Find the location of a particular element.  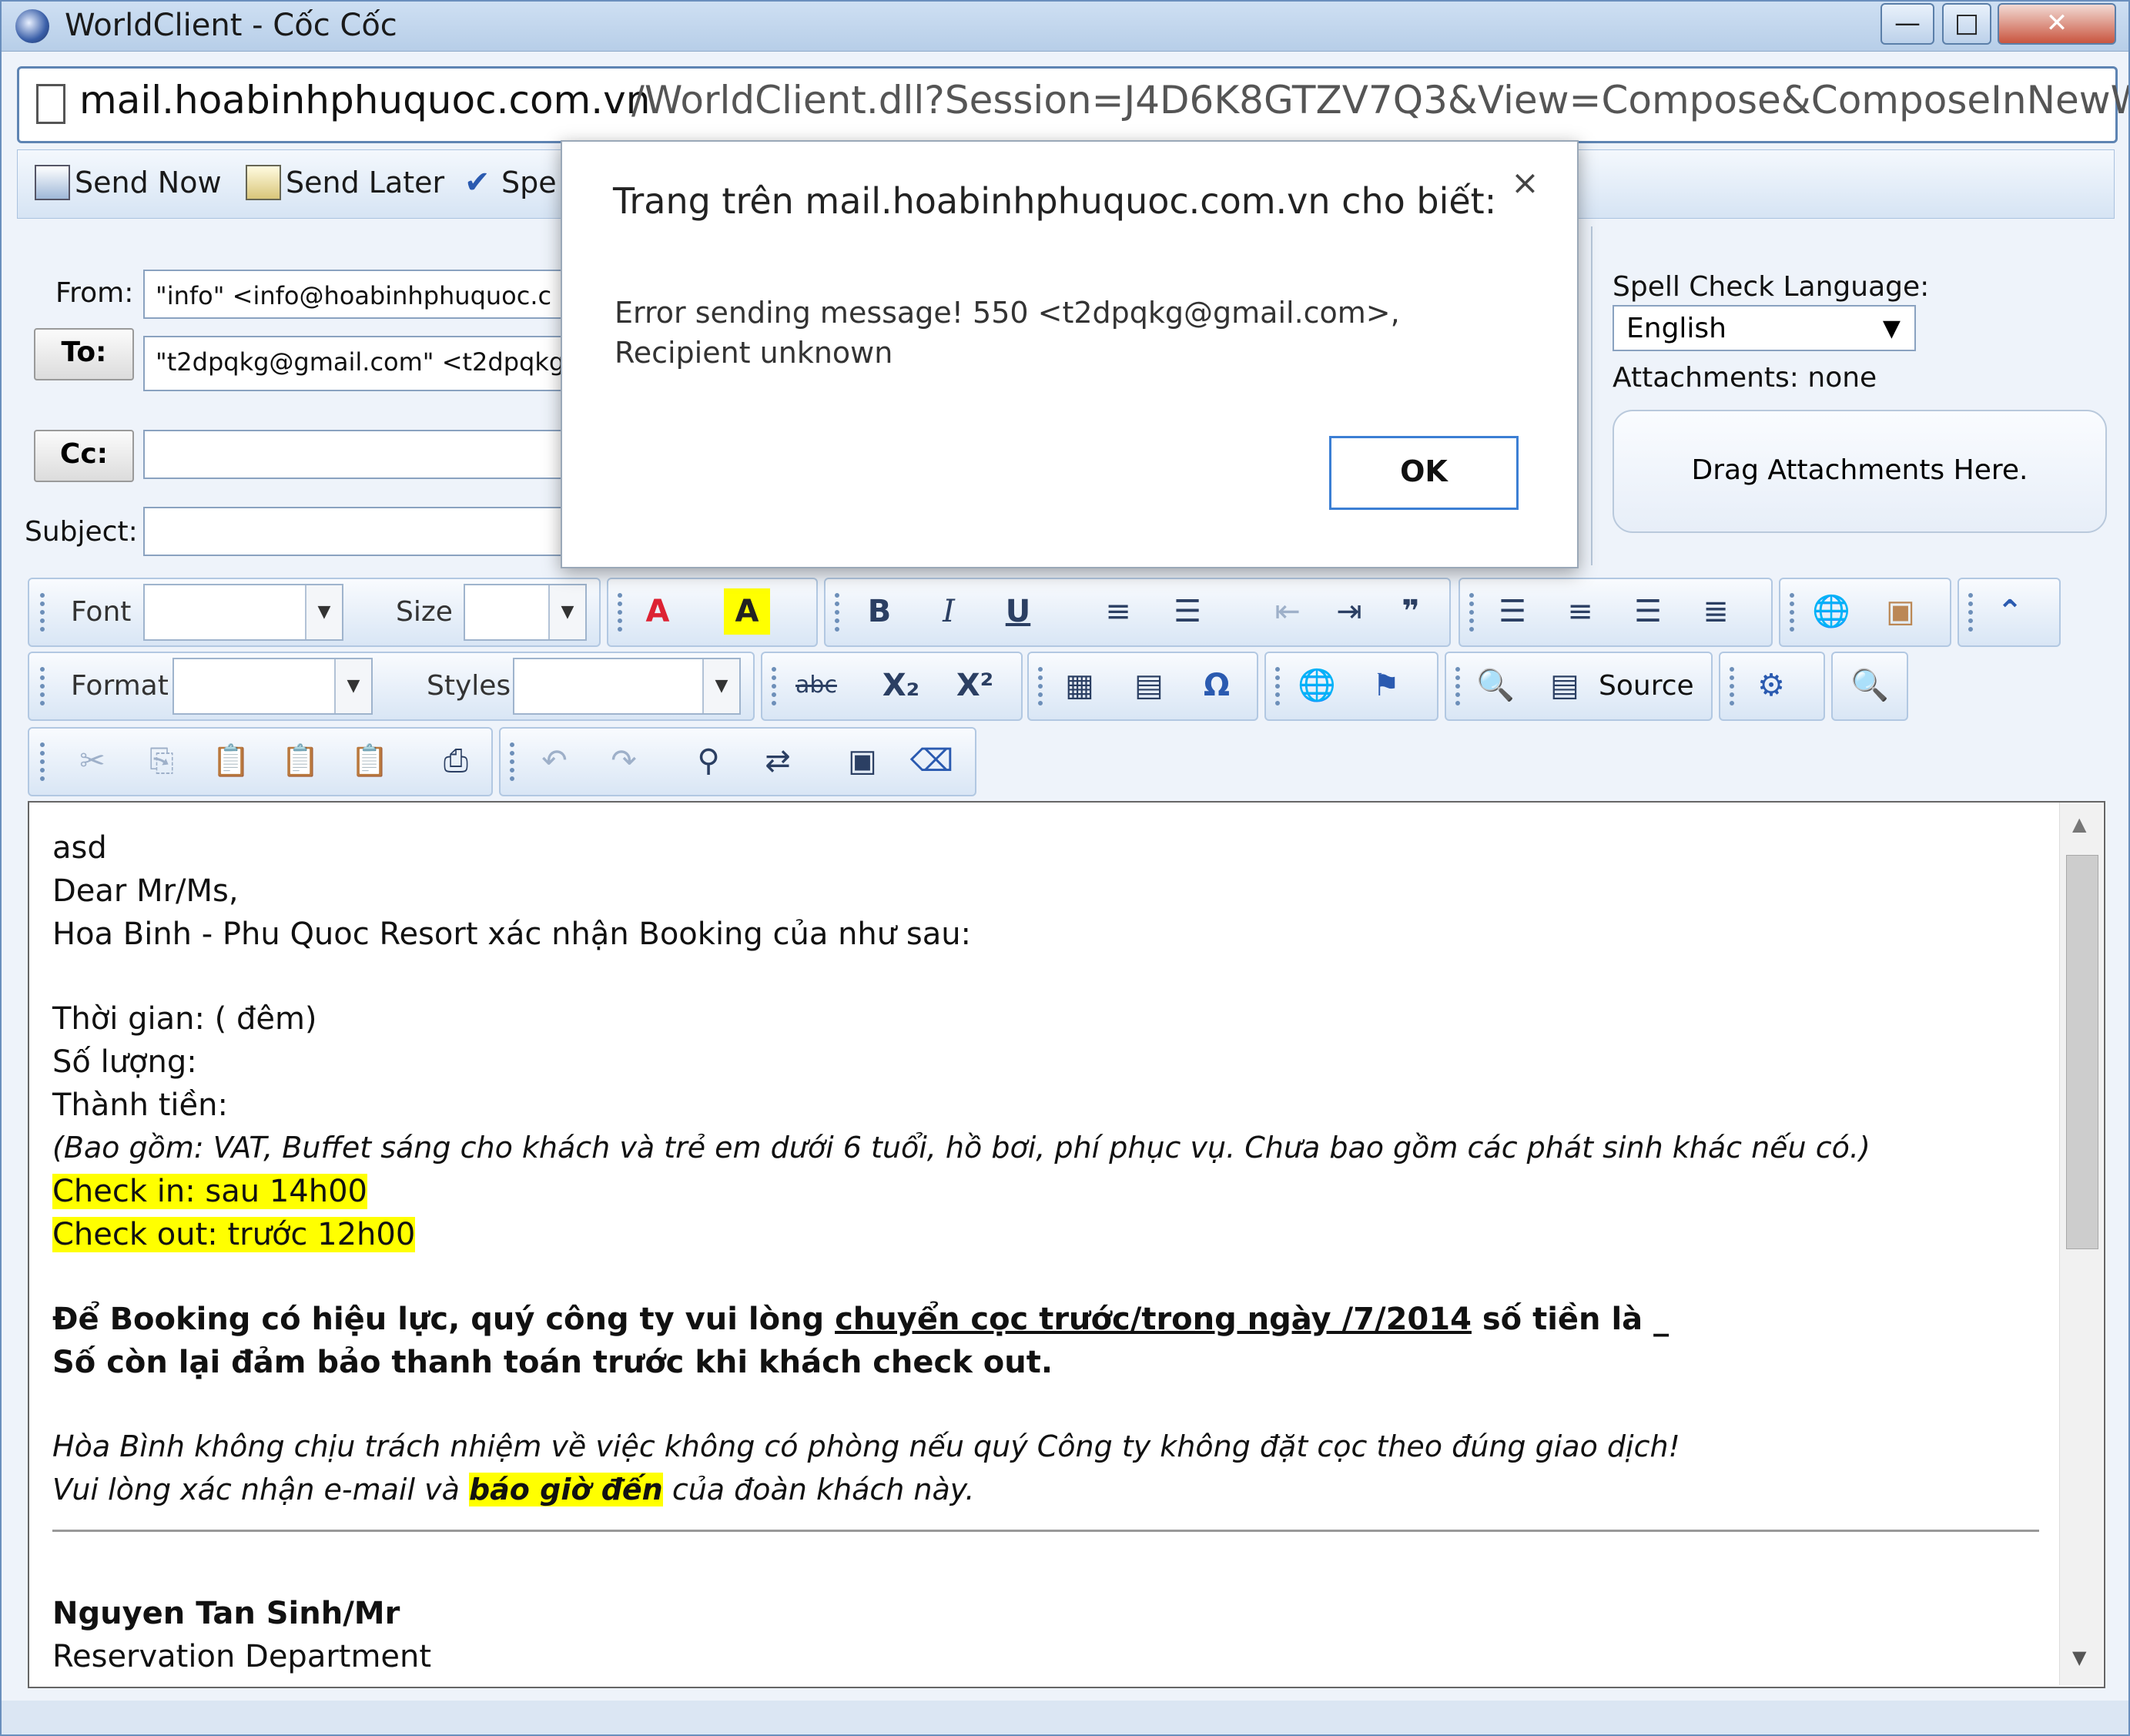

to-button: To: is located at coordinates (84, 354).